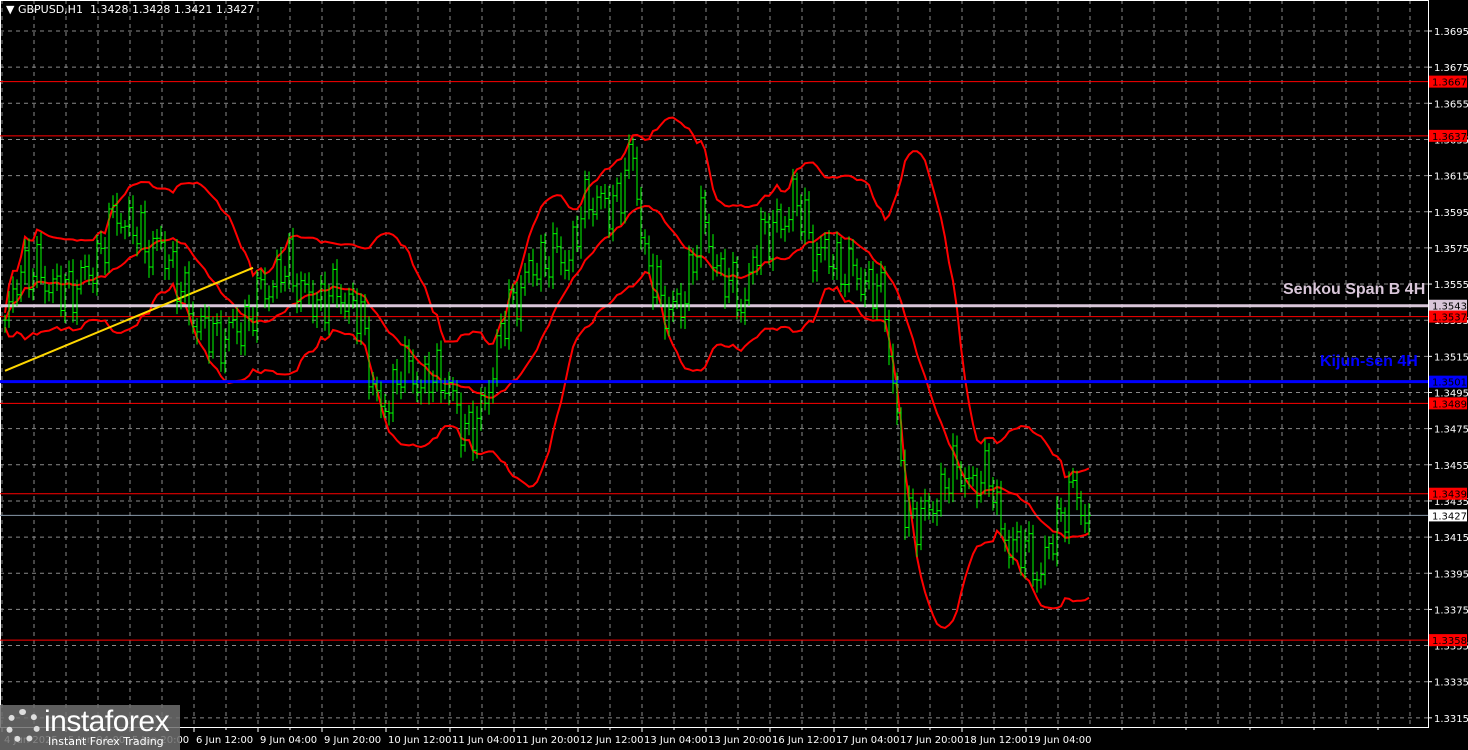 Image resolution: width=1468 pixels, height=750 pixels. What do you see at coordinates (932, 740) in the screenshot?
I see `x-tick-label: 17 Jun 20:00` at bounding box center [932, 740].